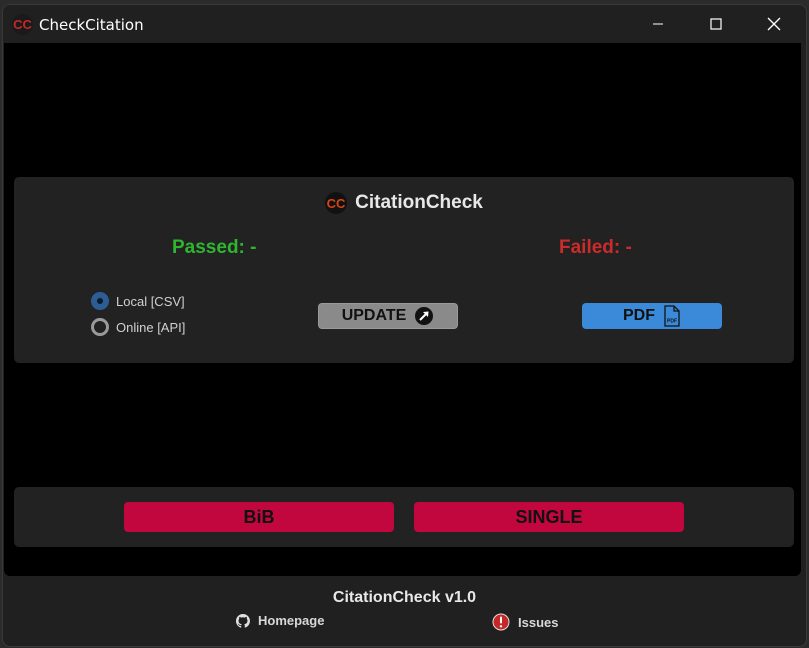 Image resolution: width=809 pixels, height=648 pixels. I want to click on panel-header: CC CitationCheck, so click(404, 203).